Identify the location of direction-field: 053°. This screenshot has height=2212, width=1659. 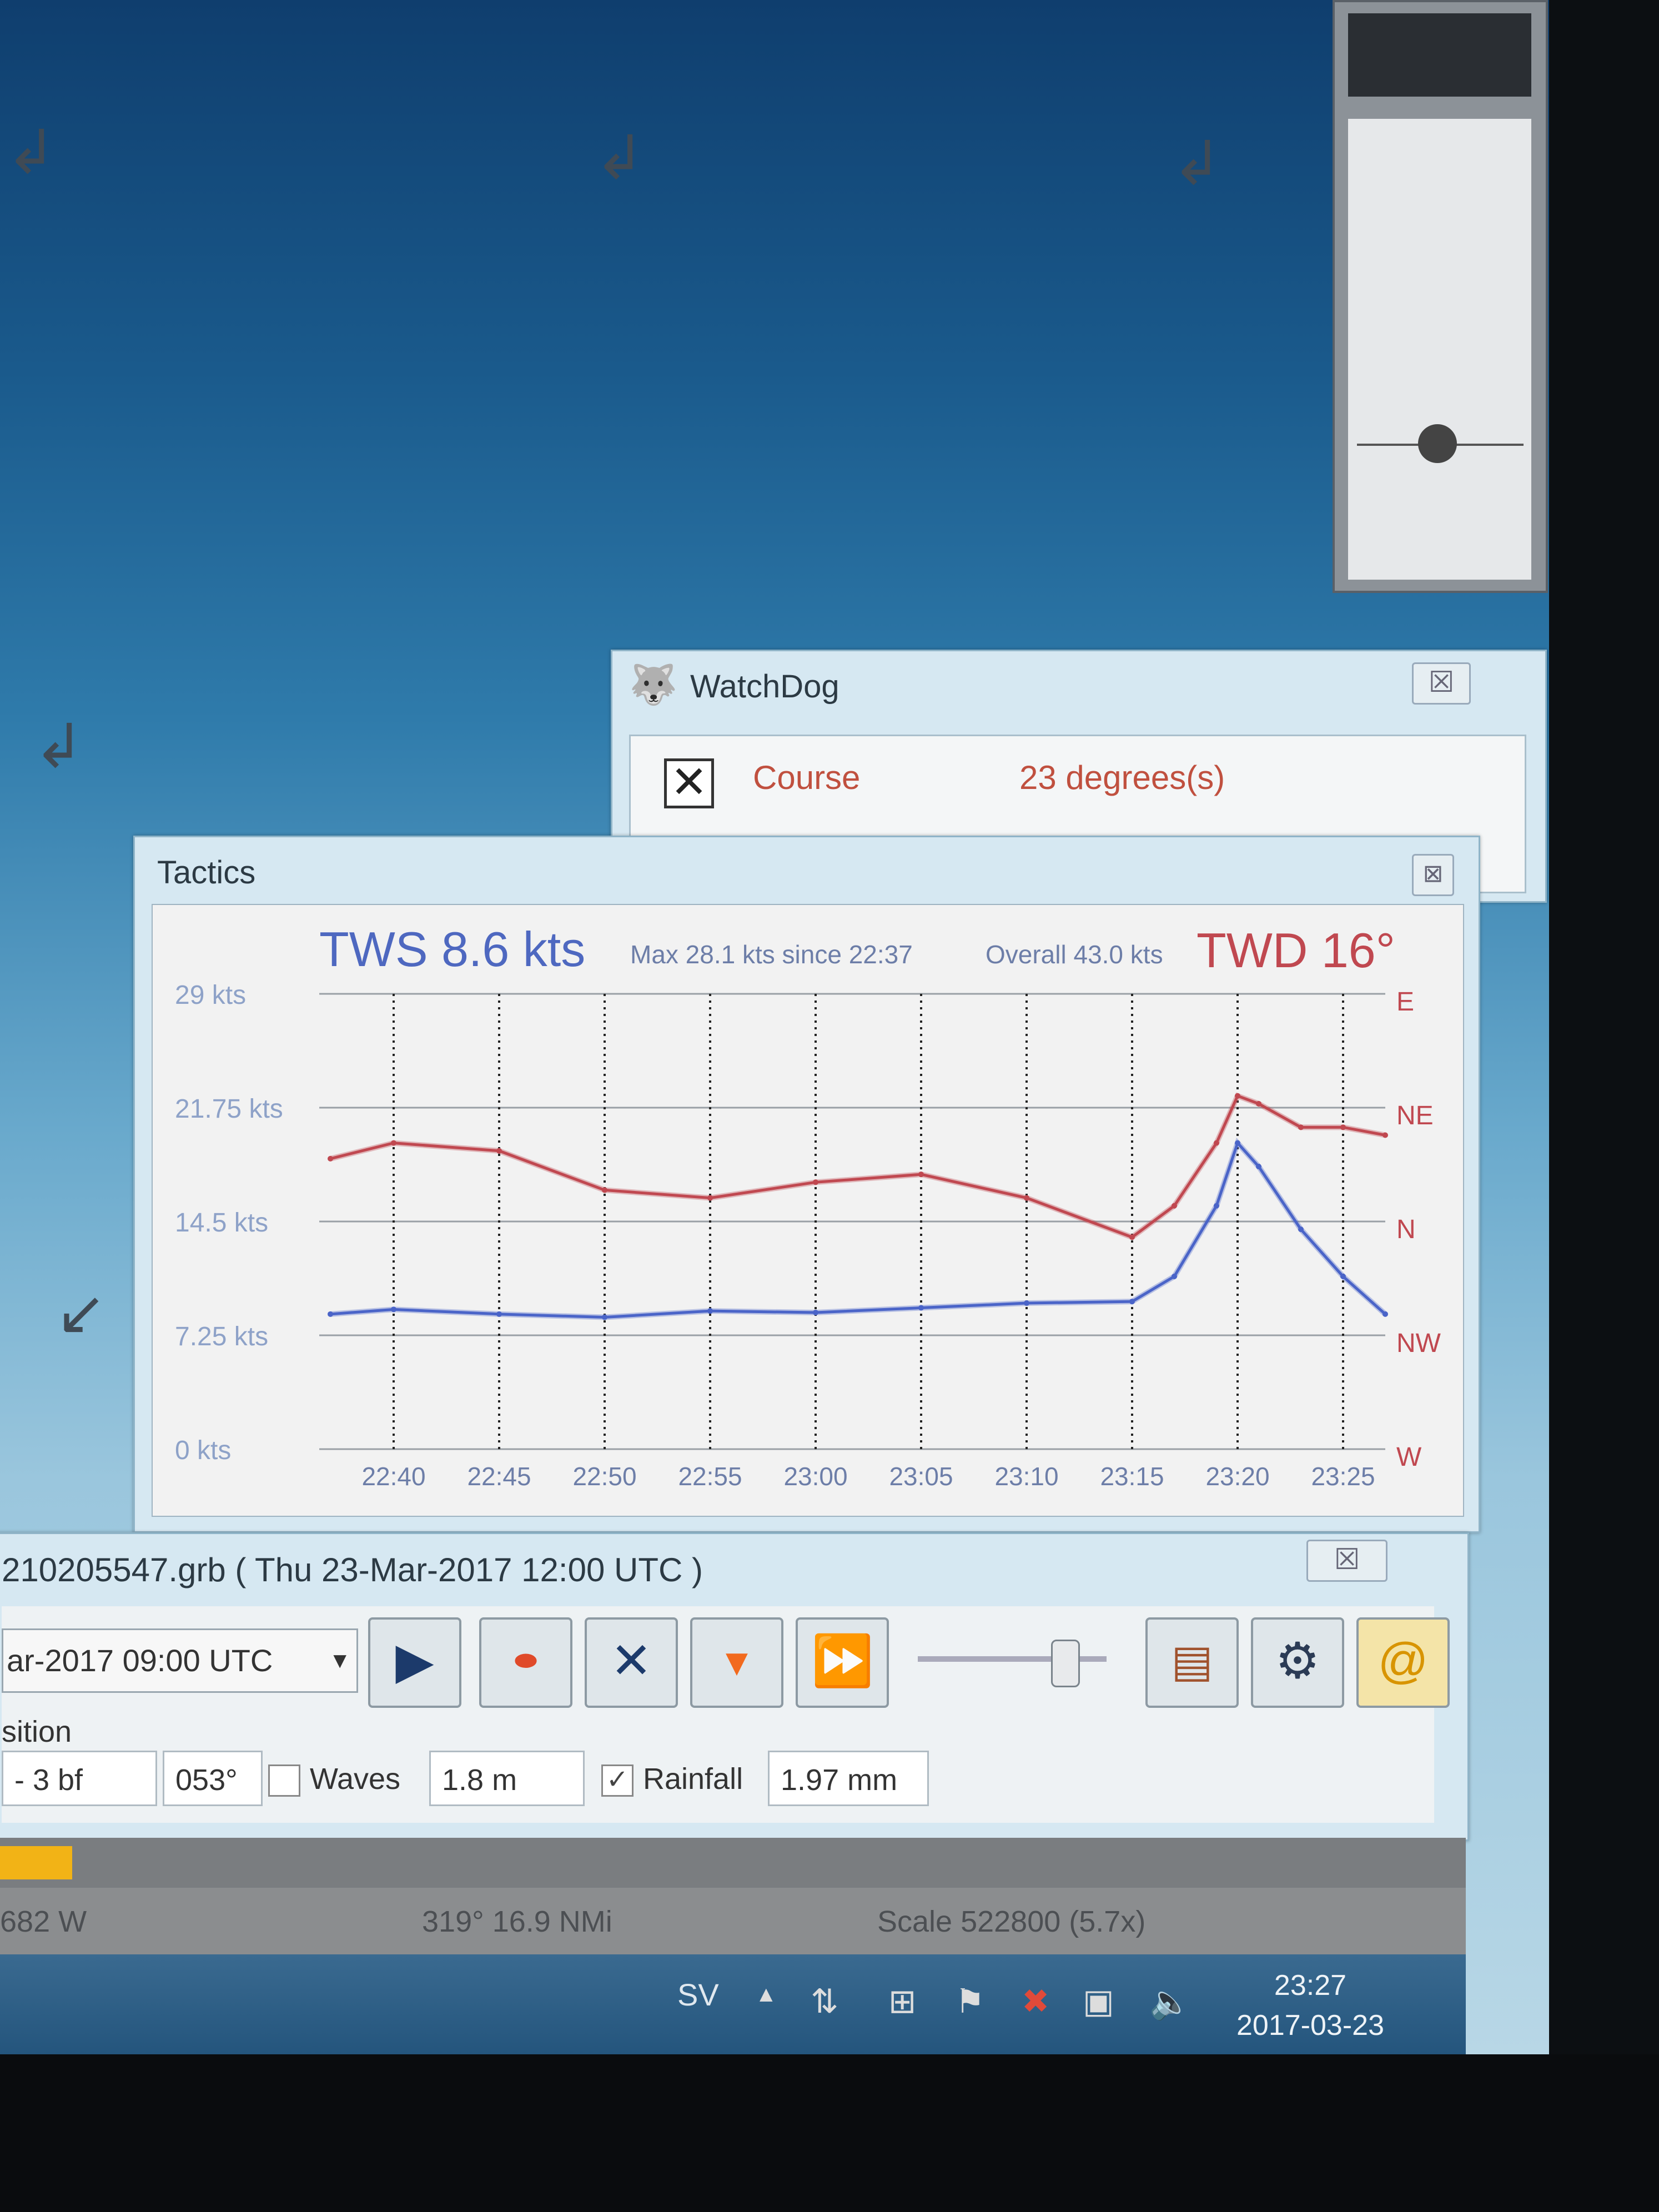
(213, 1778).